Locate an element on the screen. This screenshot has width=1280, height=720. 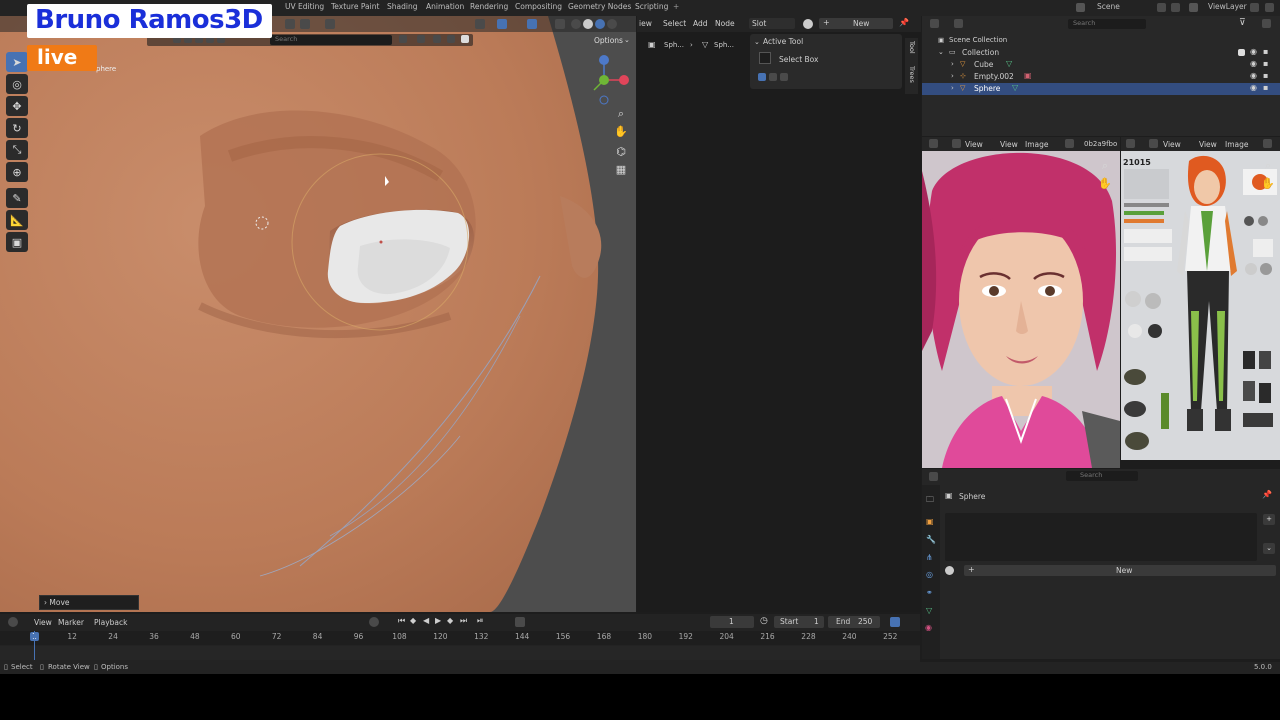
image-editor-left-canvas: ⌕ ✋ is located at coordinates (1021, 309).